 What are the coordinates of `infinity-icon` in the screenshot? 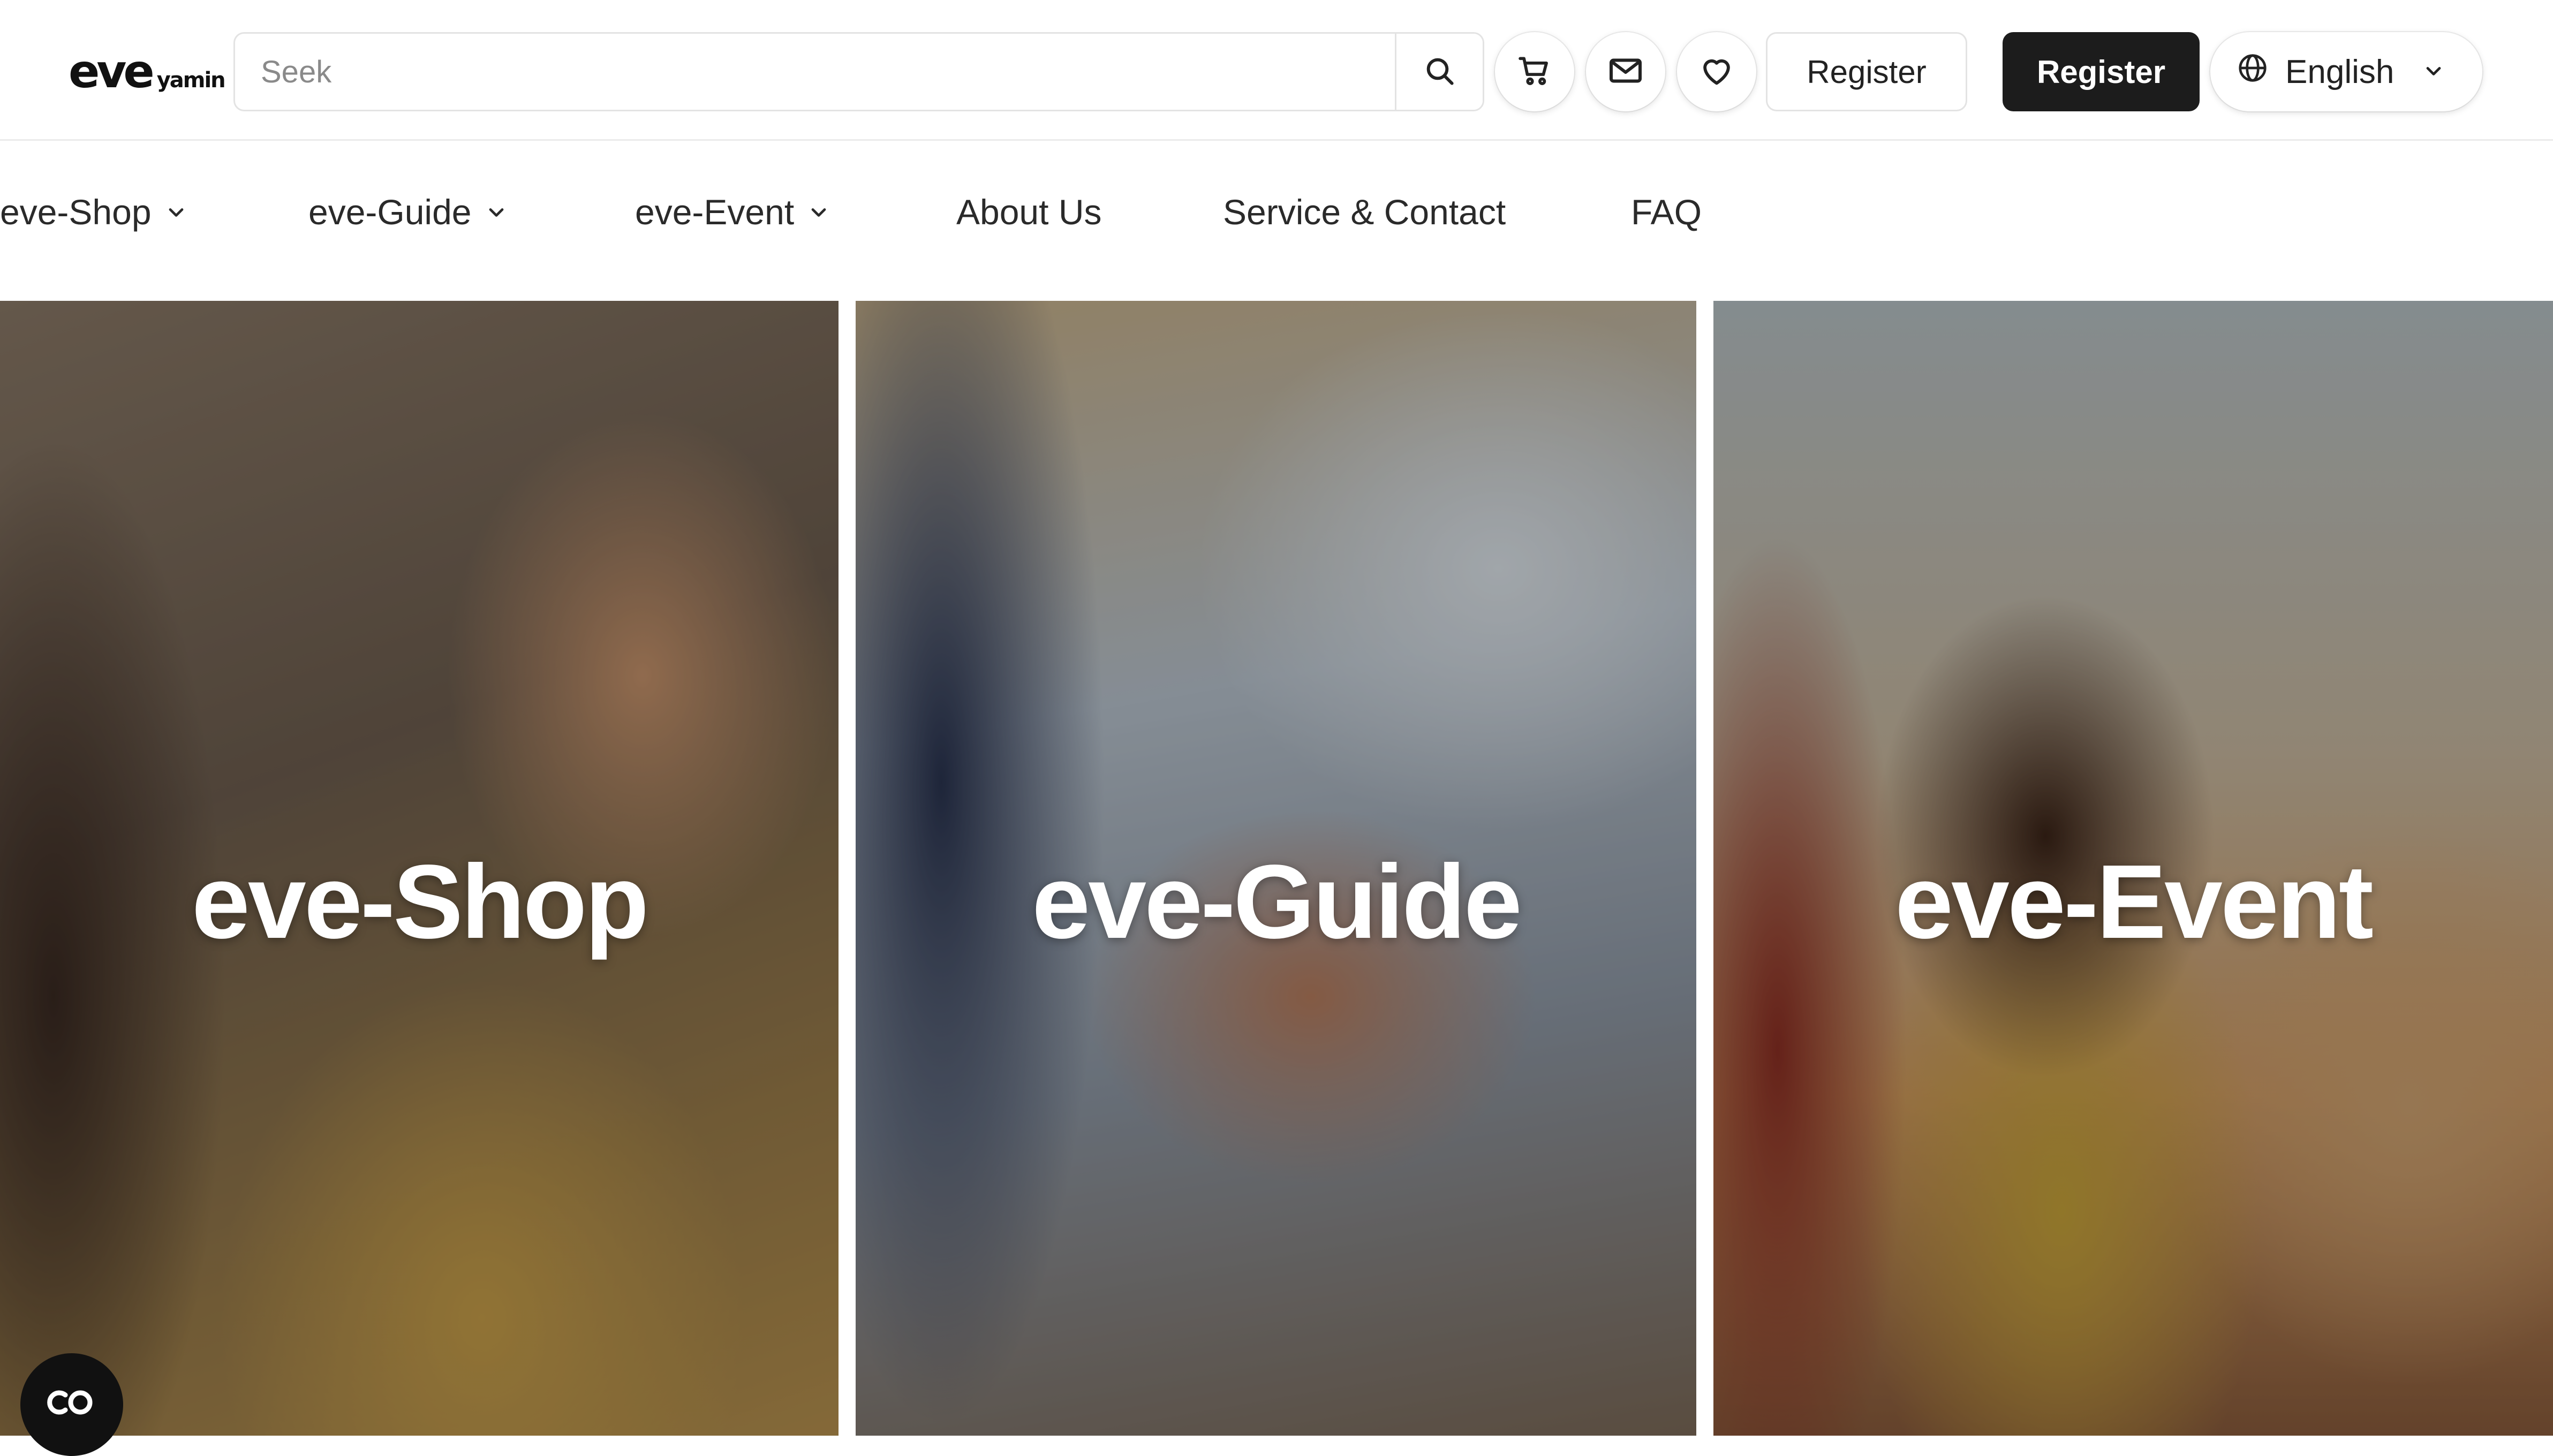 It's located at (72, 1403).